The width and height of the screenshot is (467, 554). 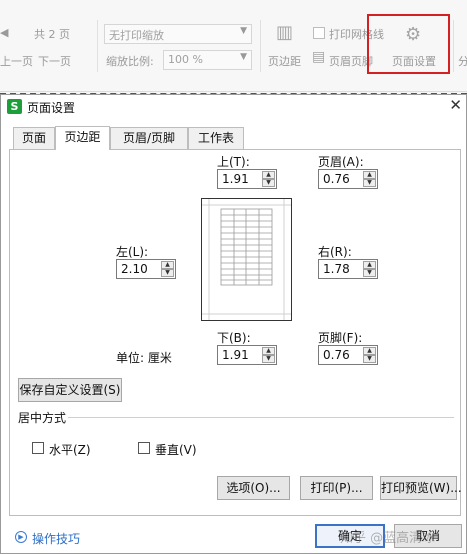 I want to click on header-margin-value: 0.76, so click(x=336, y=179).